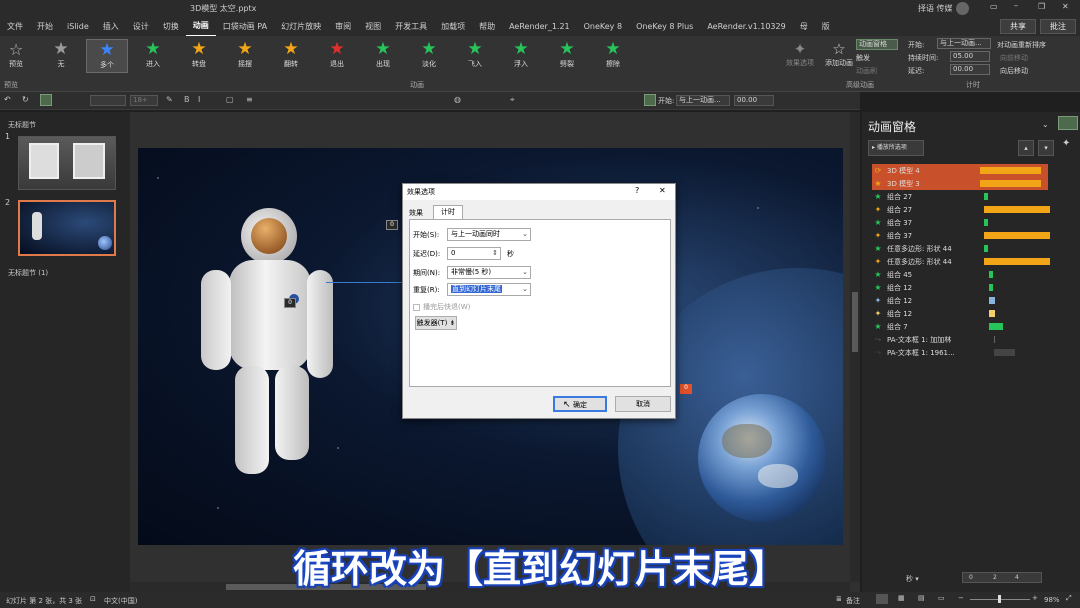 Image resolution: width=1080 pixels, height=608 pixels. I want to click on ok-button: 确定, so click(580, 404).